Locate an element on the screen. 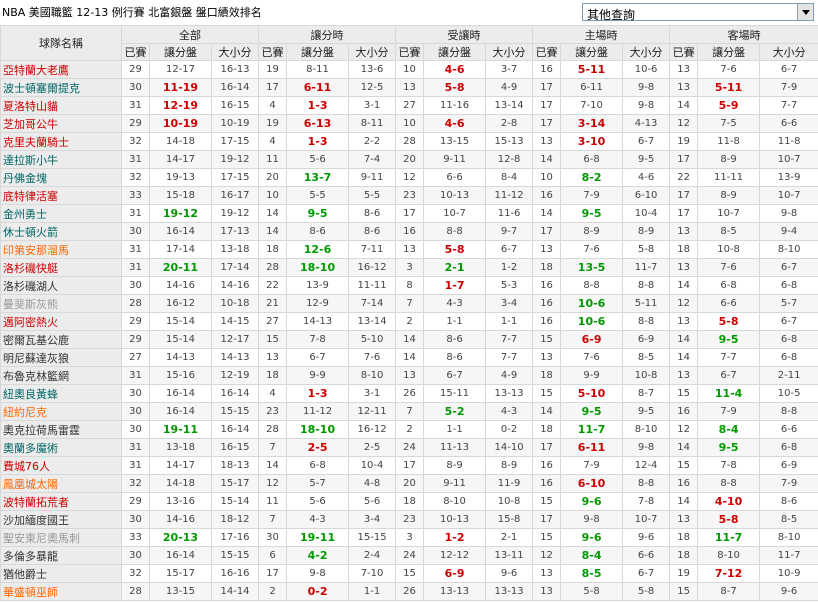  team-name-link: 丹佛金塊 is located at coordinates (61, 177).